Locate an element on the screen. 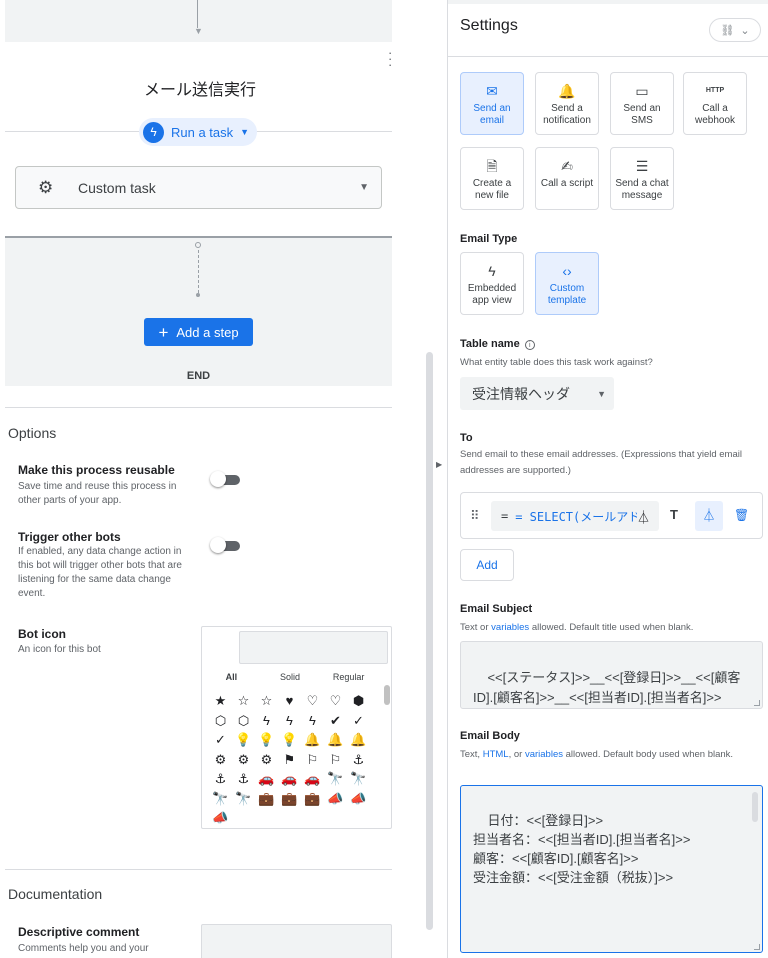  divider is located at coordinates (198, 407).